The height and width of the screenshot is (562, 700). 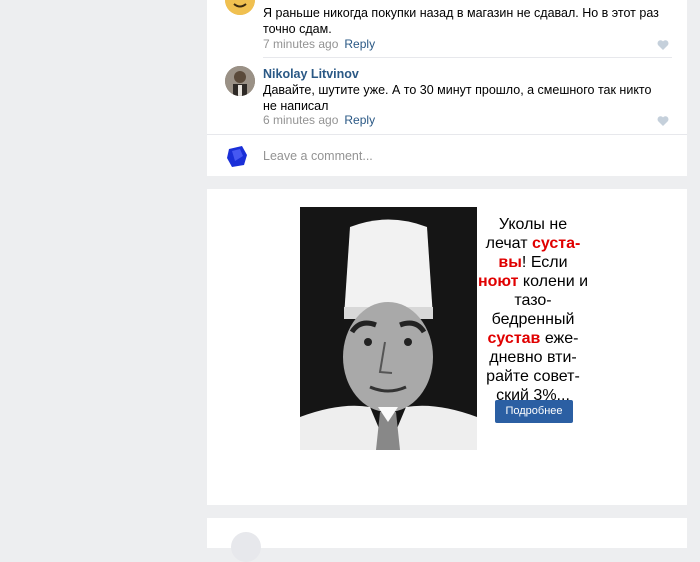 I want to click on ad-text-part: ! Если, so click(x=544, y=262).